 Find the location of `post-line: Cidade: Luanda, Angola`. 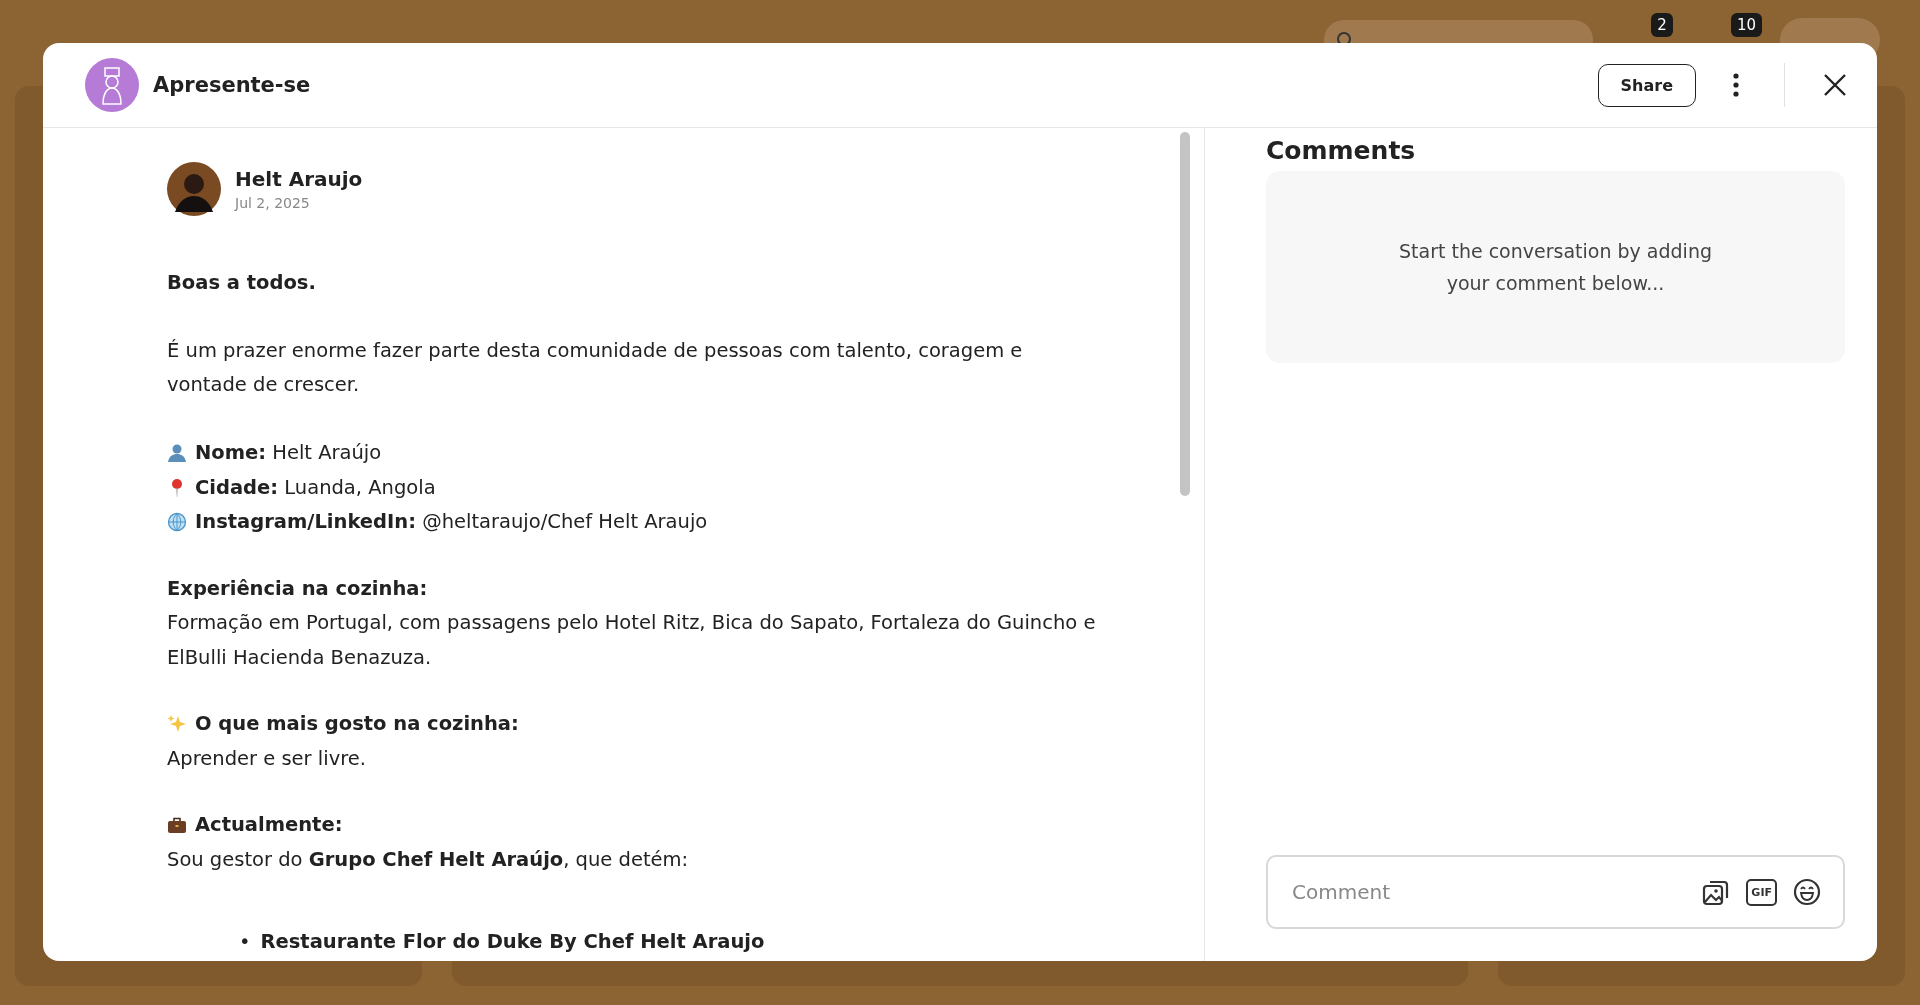

post-line: Cidade: Luanda, Angola is located at coordinates (315, 487).